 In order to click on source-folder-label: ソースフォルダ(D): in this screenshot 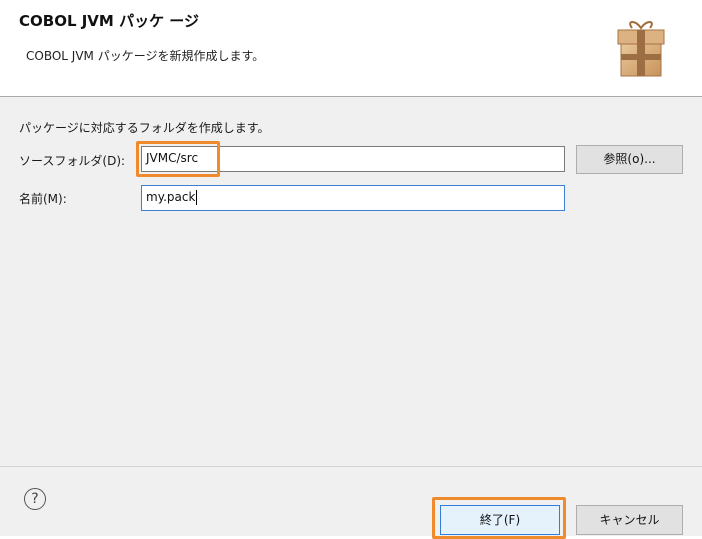, I will do `click(72, 161)`.